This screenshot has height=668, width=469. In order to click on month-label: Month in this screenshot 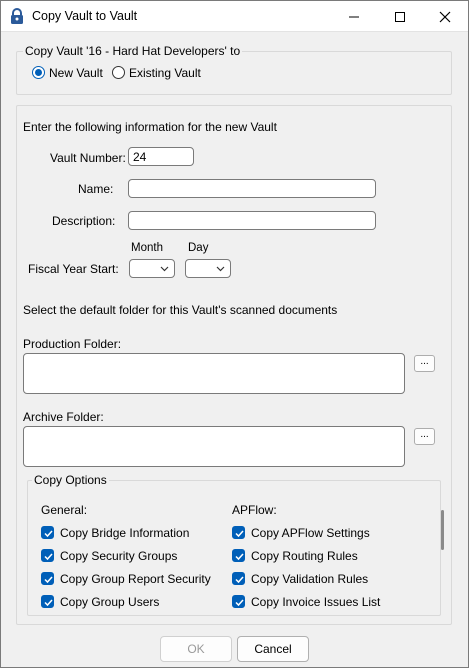, I will do `click(147, 248)`.